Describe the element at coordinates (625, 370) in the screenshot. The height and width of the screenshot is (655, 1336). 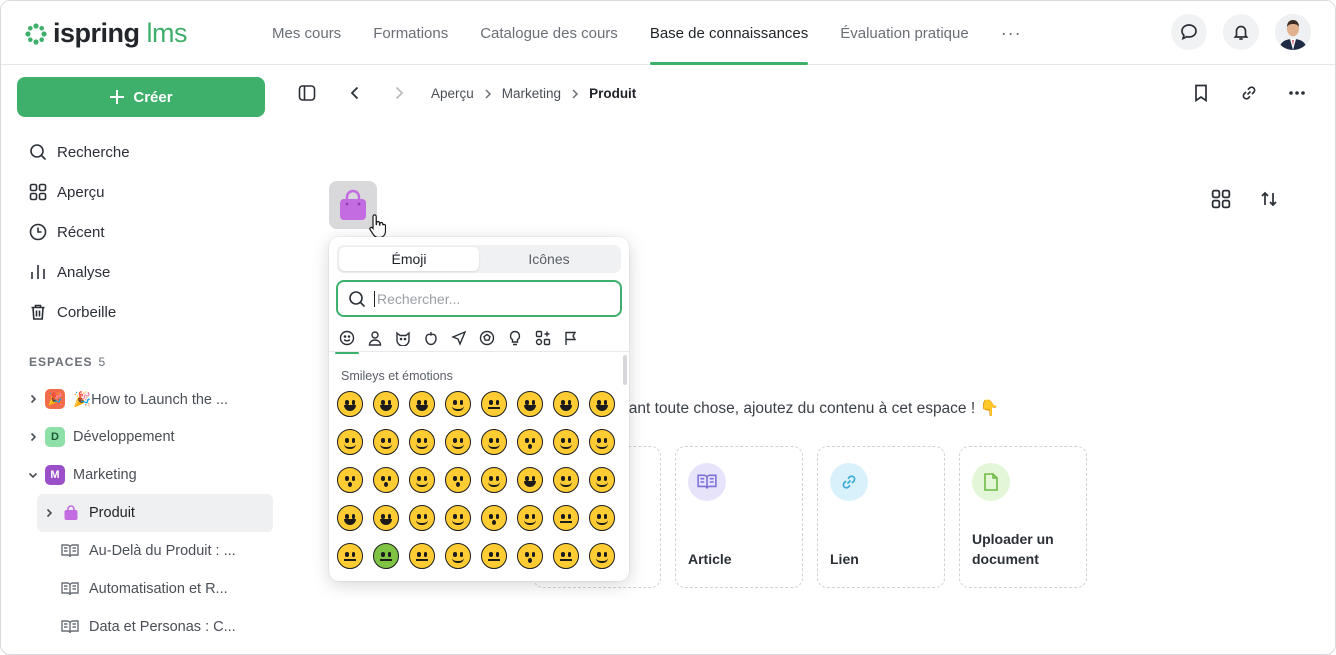
I see `picker-scrollbar` at that location.